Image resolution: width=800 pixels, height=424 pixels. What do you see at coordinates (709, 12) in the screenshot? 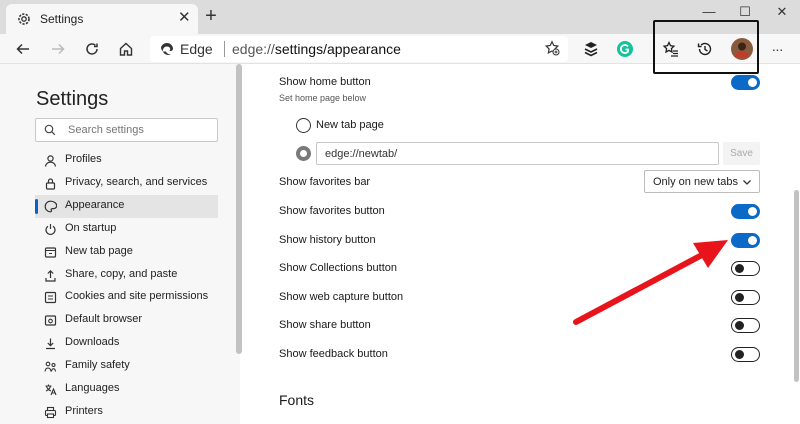
I see `minimize-button: —` at bounding box center [709, 12].